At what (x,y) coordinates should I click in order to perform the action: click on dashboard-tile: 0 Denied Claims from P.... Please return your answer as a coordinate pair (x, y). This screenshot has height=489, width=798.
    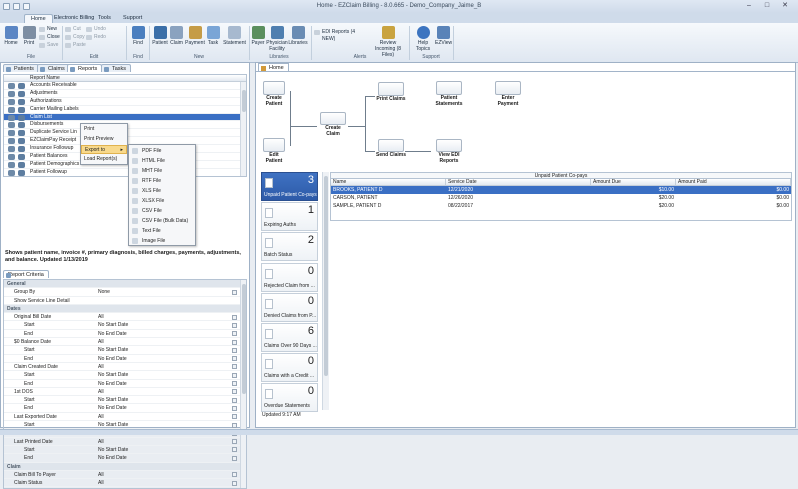
    Looking at the image, I should click on (289, 307).